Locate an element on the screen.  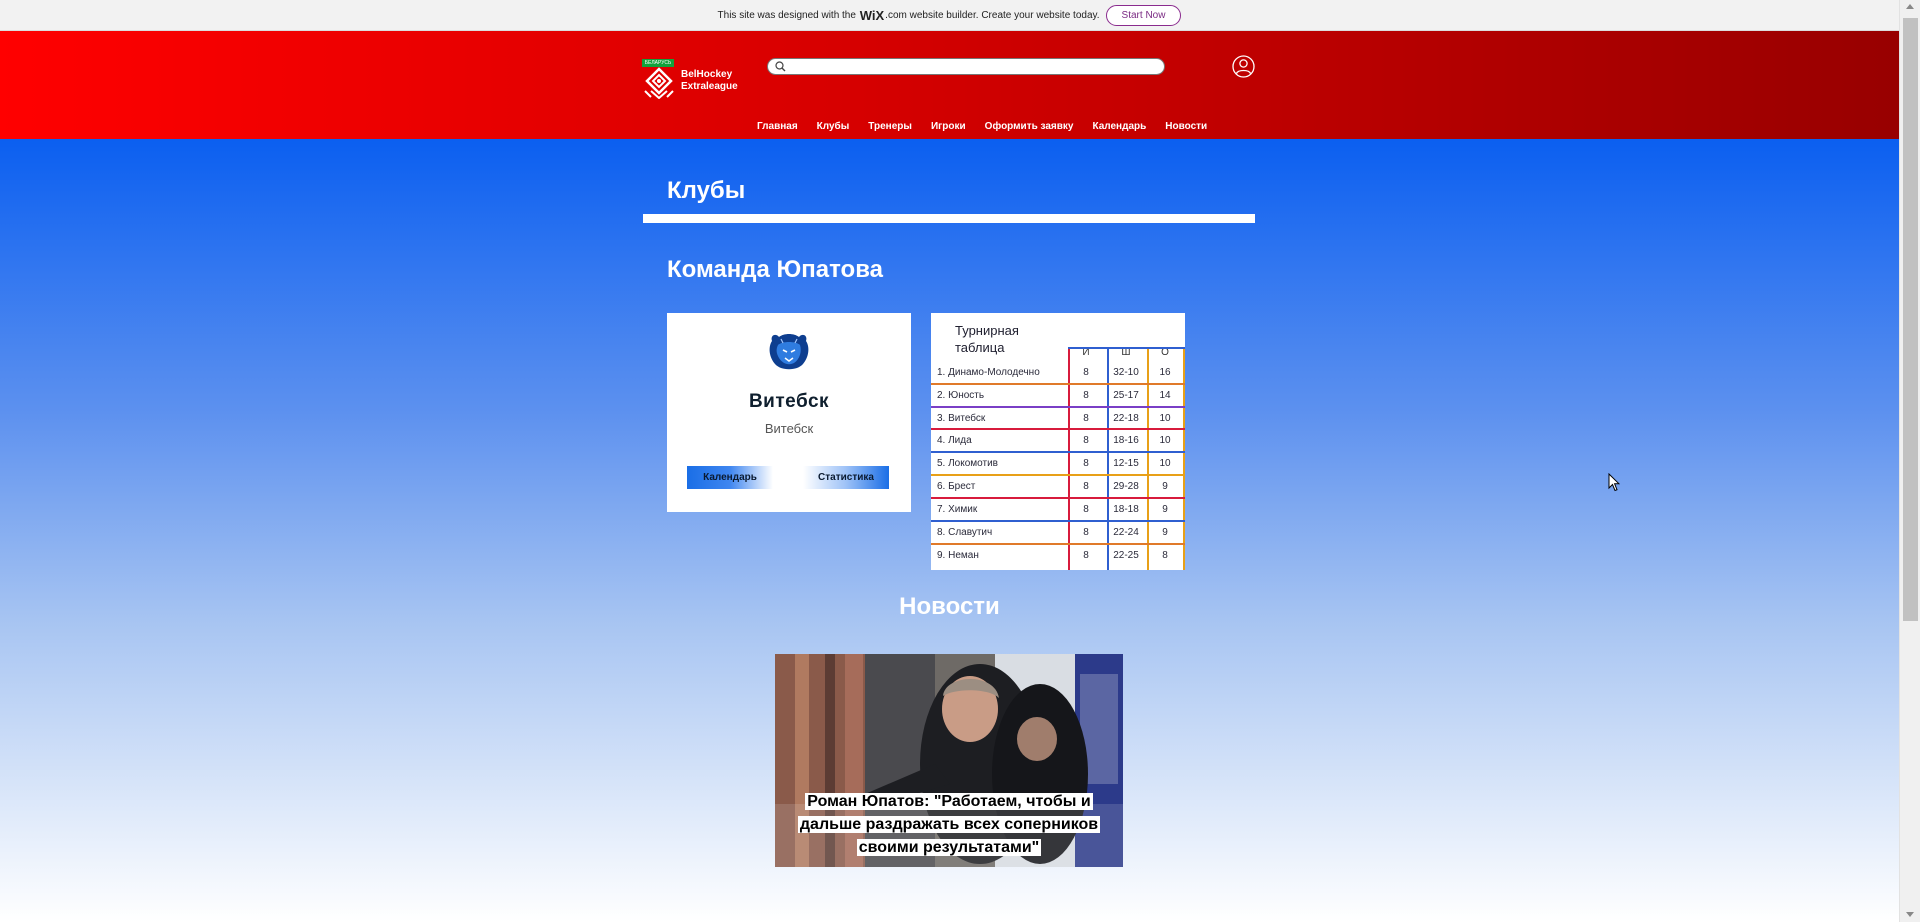
scroll-up-arrow-icon is located at coordinates (1910, 6).